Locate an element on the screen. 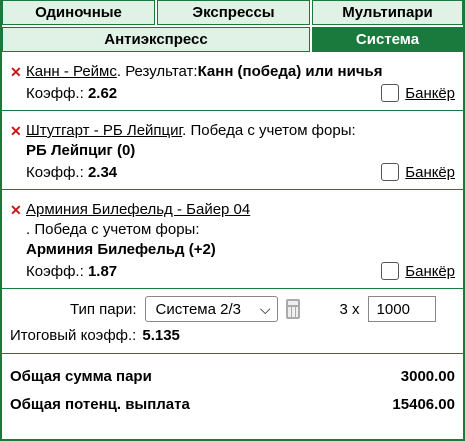 Image resolution: width=465 pixels, height=441 pixels. odds-value: 2.62 is located at coordinates (102, 93).